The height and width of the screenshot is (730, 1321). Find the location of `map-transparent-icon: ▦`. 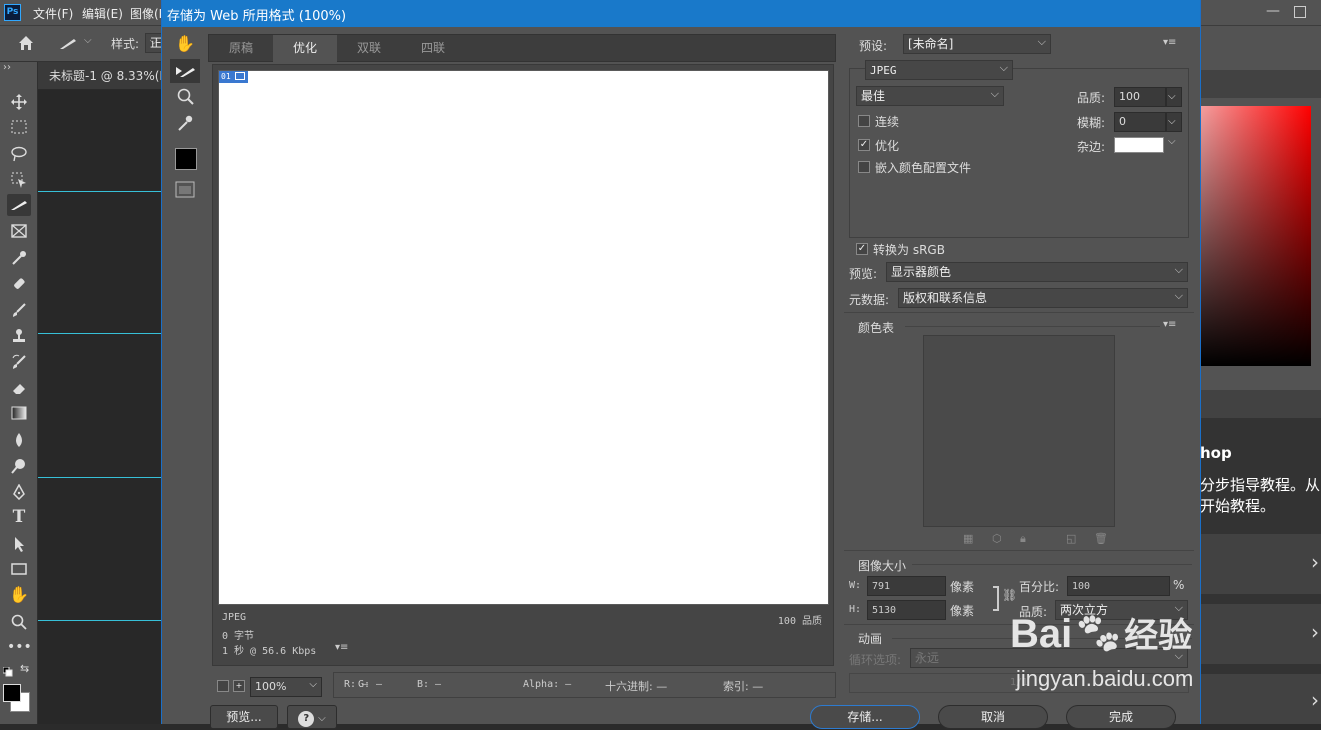

map-transparent-icon: ▦ is located at coordinates (968, 538).